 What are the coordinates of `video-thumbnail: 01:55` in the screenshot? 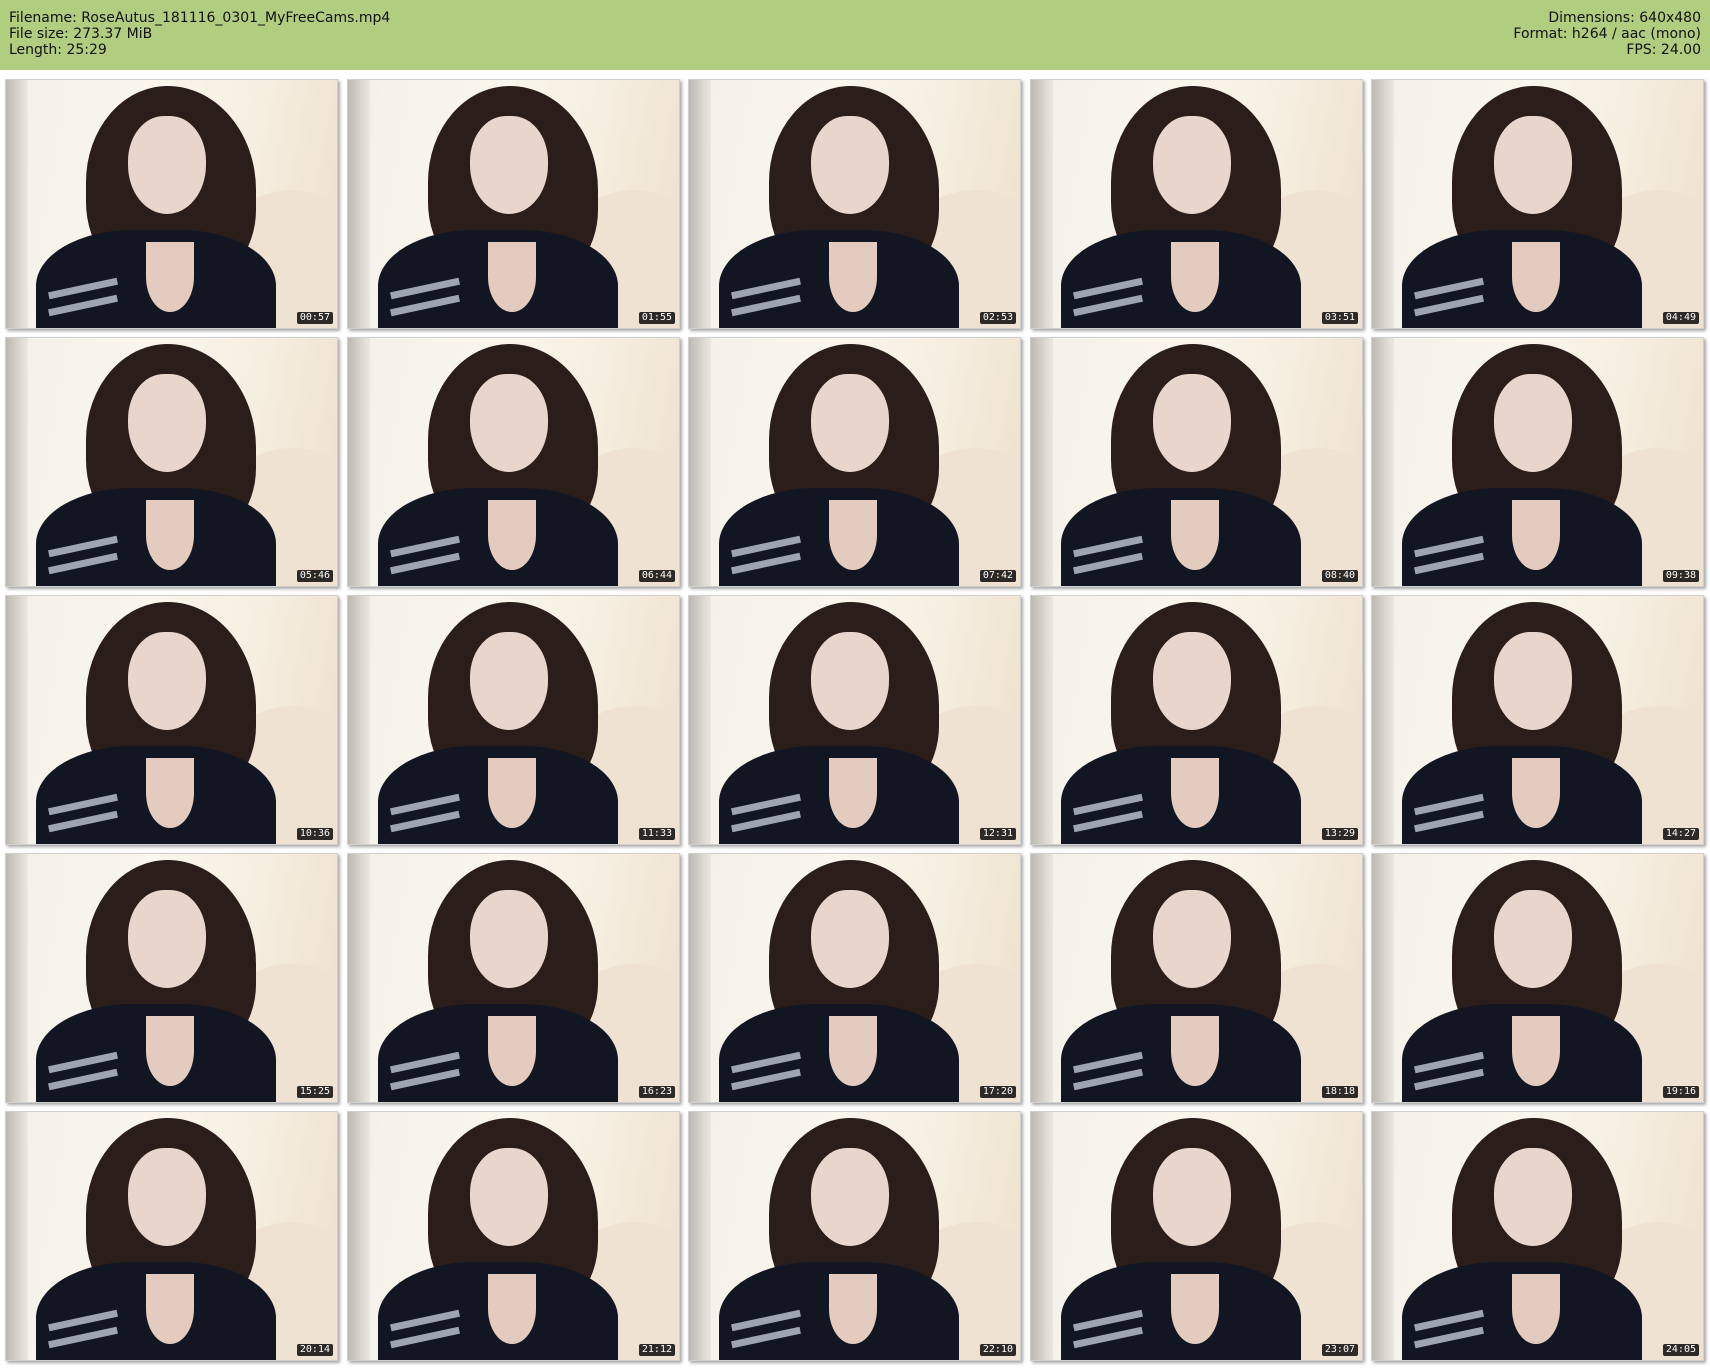 It's located at (513, 204).